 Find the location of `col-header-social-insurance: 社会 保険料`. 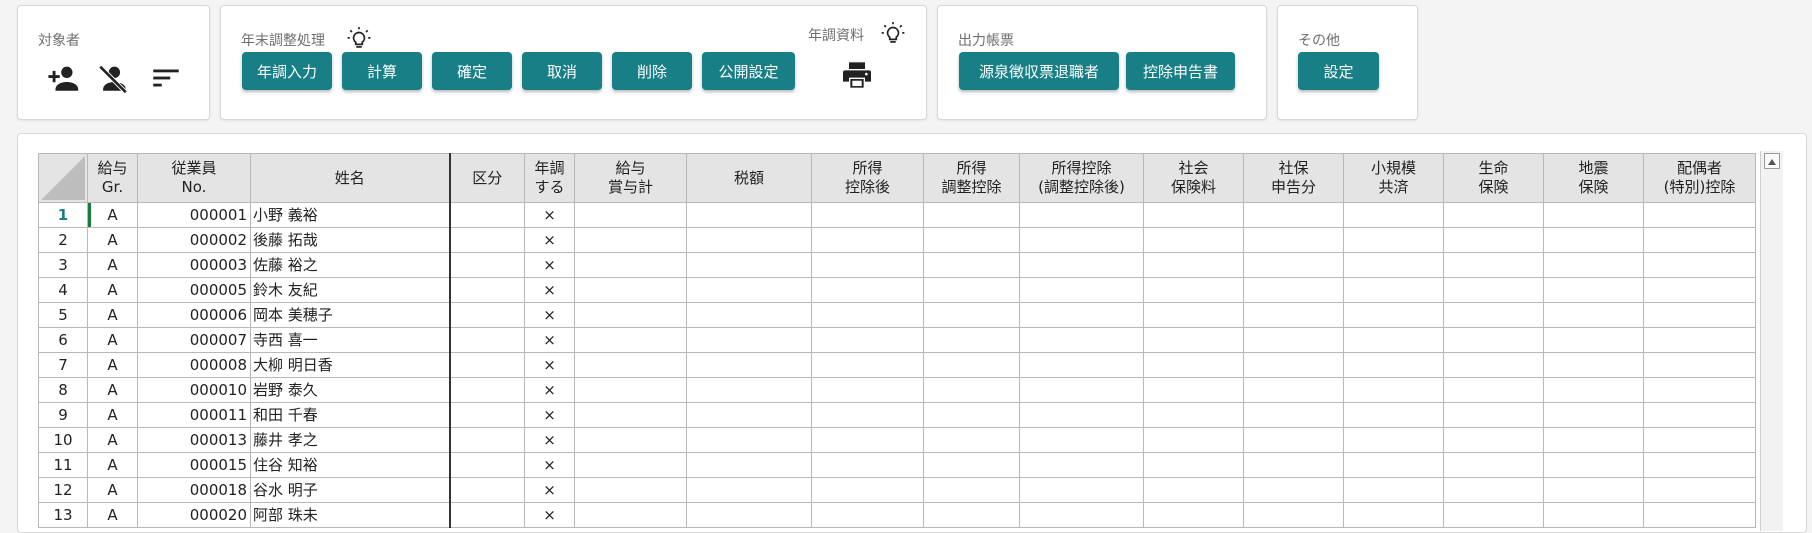

col-header-social-insurance: 社会 保険料 is located at coordinates (1193, 178).